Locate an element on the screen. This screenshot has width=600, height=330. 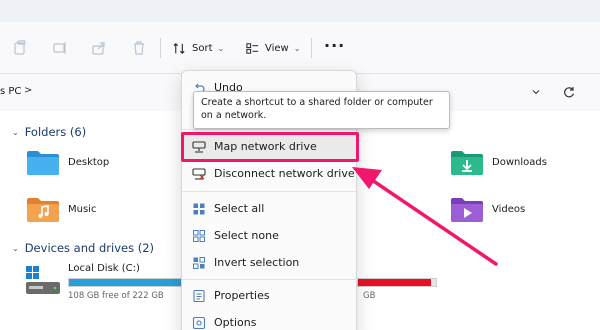
rename-icon is located at coordinates (60, 48).